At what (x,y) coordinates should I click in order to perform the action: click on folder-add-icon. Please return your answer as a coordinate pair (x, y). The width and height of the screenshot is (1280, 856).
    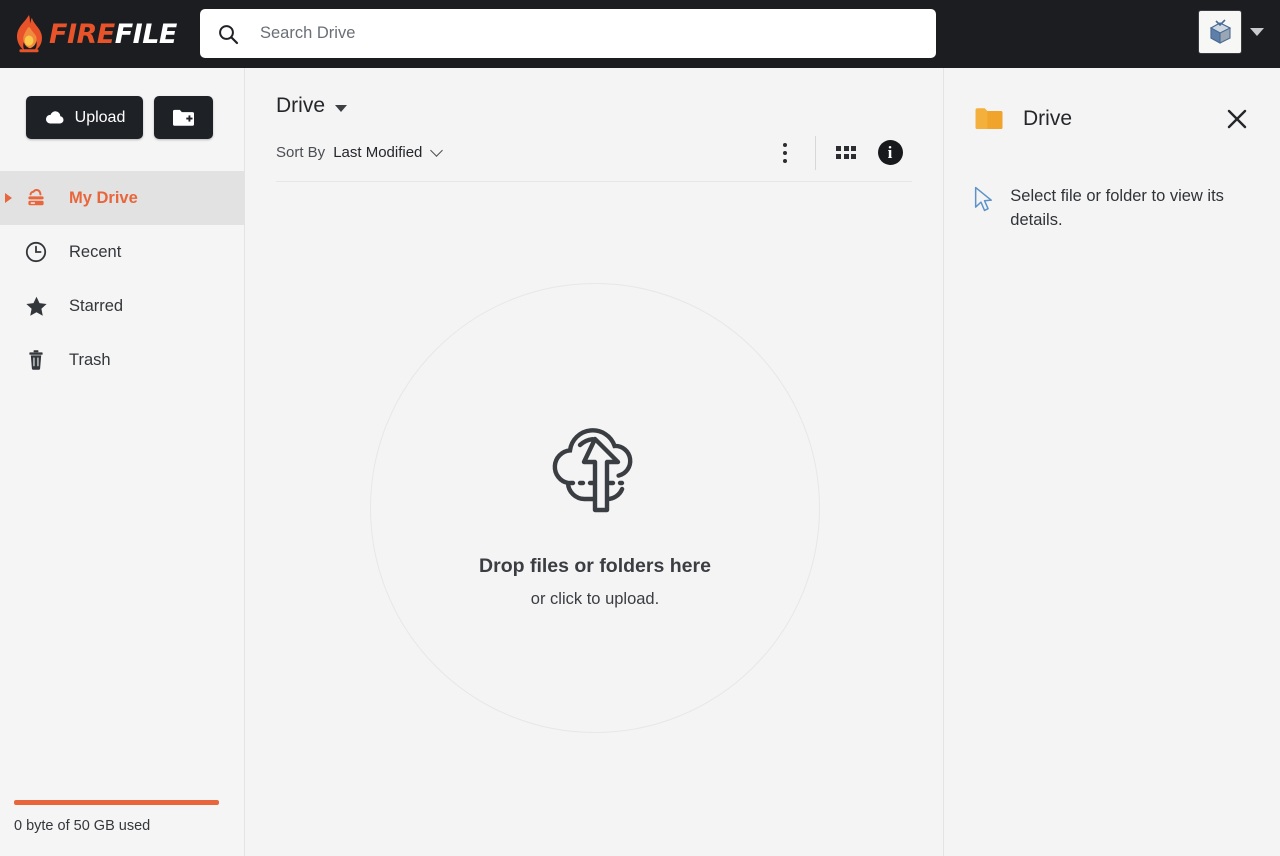
    Looking at the image, I should click on (183, 117).